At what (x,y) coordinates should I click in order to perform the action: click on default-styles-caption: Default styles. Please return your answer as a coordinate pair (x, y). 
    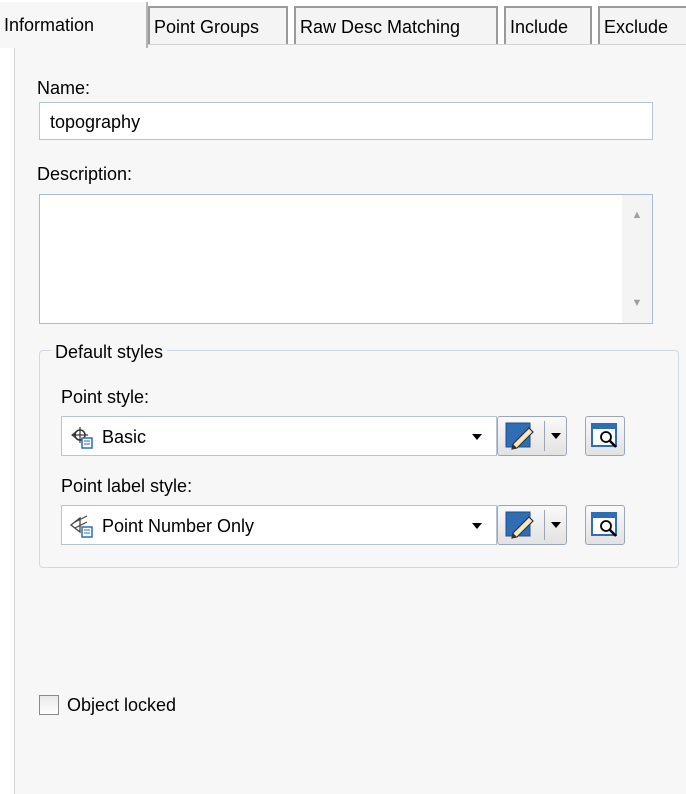
    Looking at the image, I should click on (109, 352).